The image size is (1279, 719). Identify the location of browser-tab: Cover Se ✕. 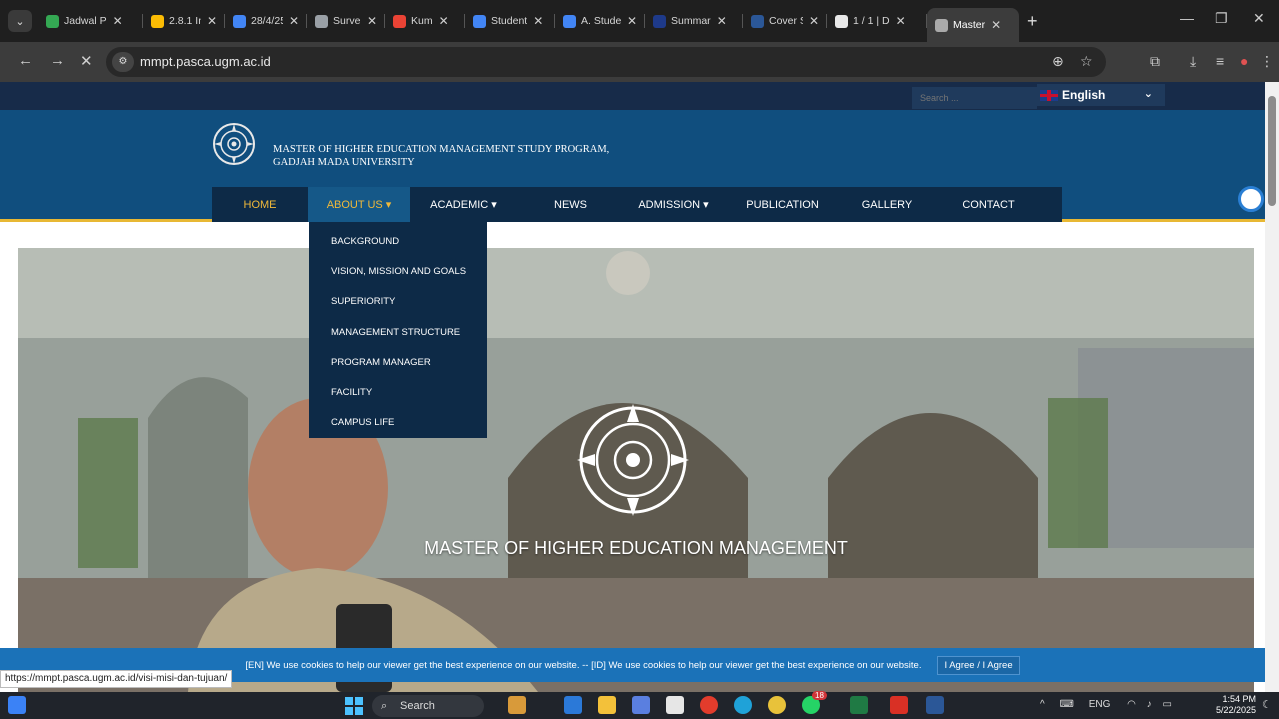
(785, 21).